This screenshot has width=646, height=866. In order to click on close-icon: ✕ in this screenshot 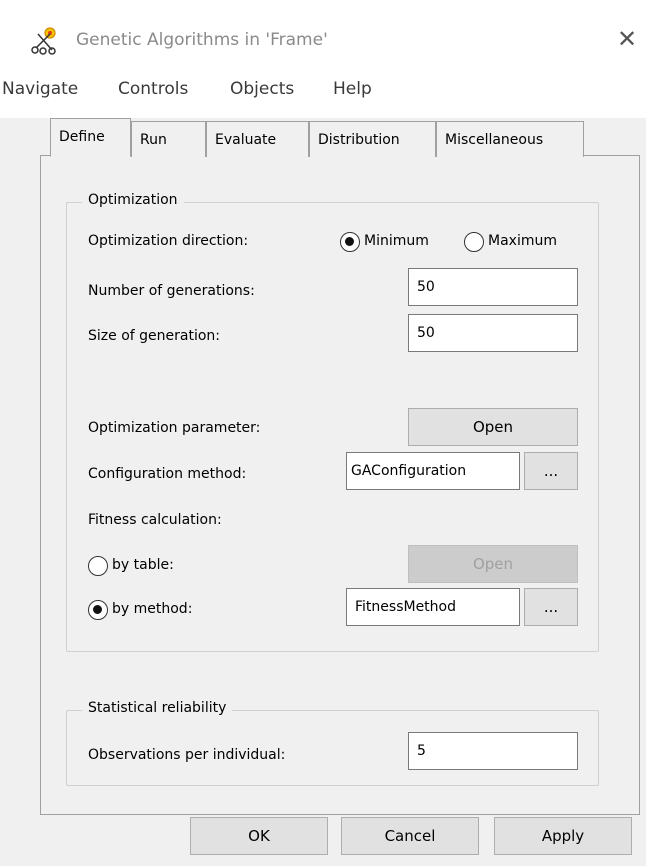, I will do `click(627, 39)`.